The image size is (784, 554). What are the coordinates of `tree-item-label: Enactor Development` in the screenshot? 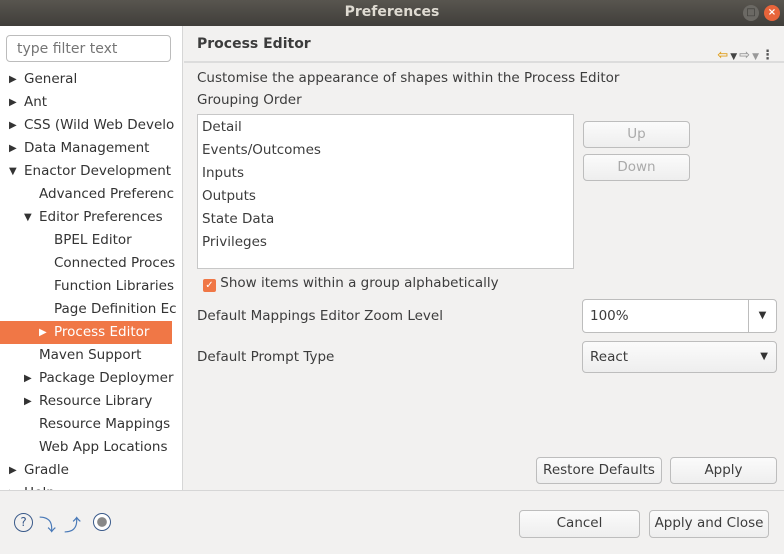 It's located at (98, 171).